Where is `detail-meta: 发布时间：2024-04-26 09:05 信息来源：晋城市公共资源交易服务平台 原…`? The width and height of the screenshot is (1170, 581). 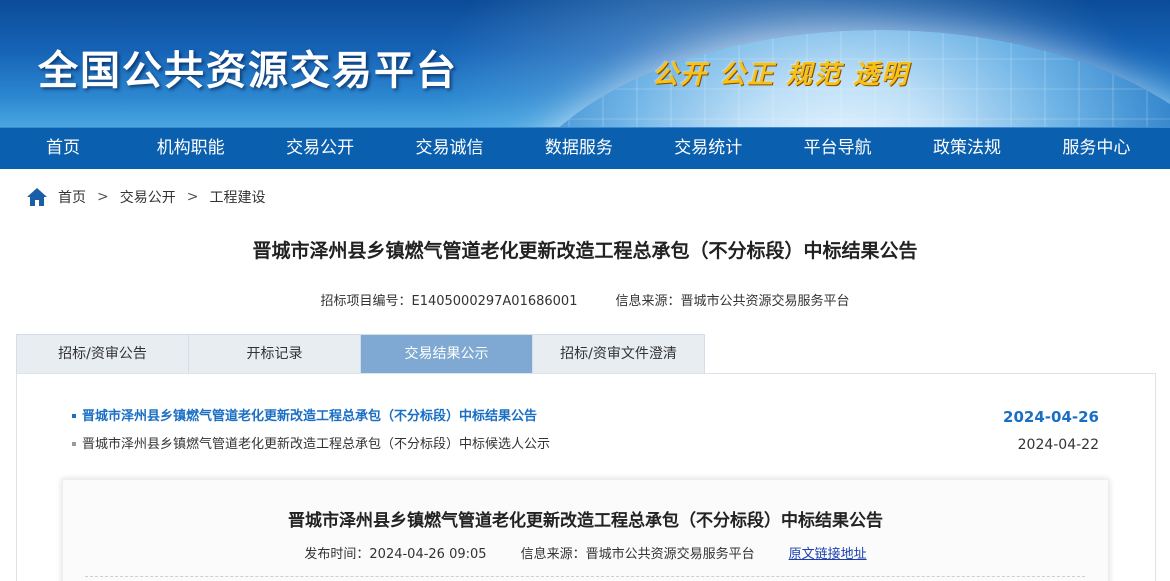
detail-meta: 发布时间：2024-04-26 09:05 信息来源：晋城市公共资源交易服务平台 原… is located at coordinates (585, 552).